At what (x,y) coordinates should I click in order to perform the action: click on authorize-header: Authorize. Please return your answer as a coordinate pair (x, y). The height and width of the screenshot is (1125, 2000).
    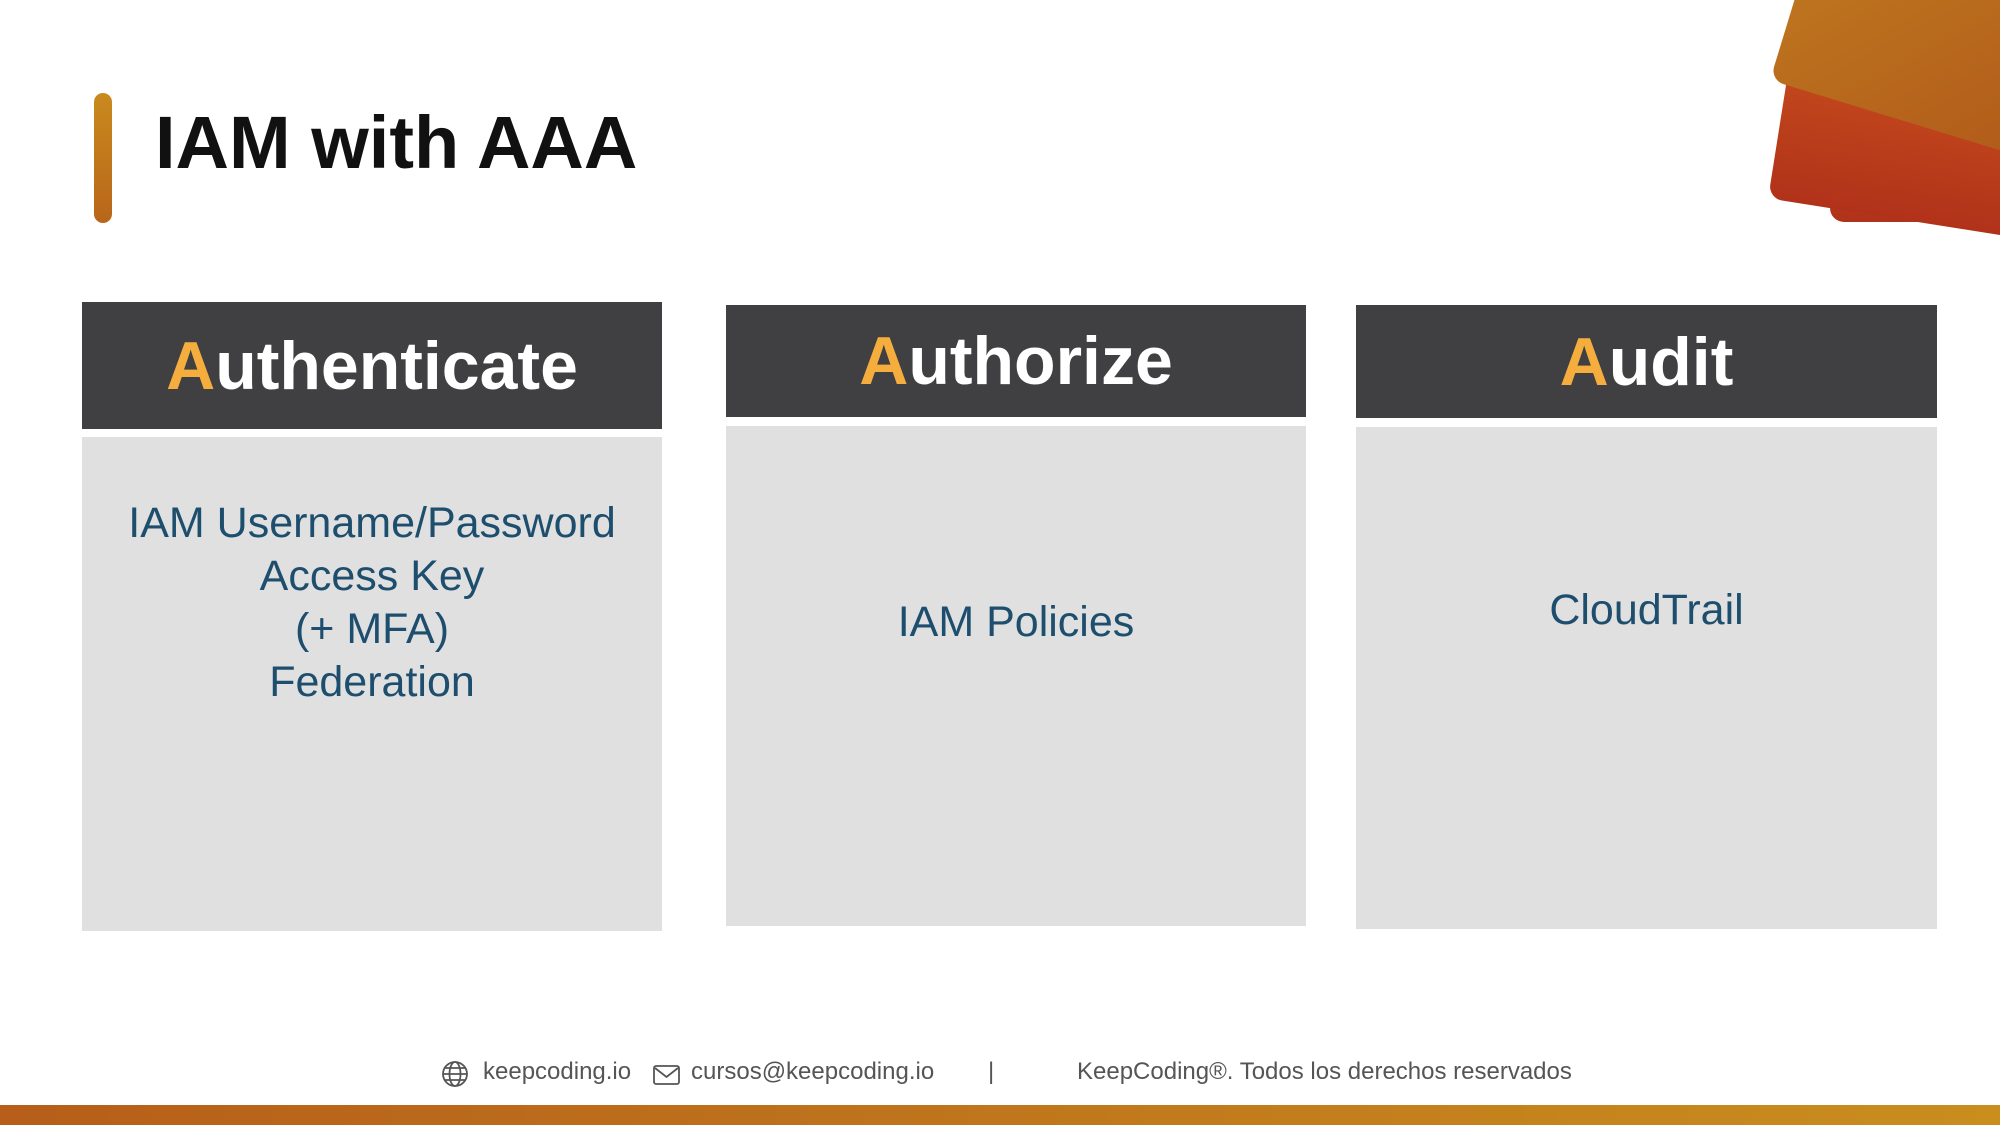
    Looking at the image, I should click on (1016, 361).